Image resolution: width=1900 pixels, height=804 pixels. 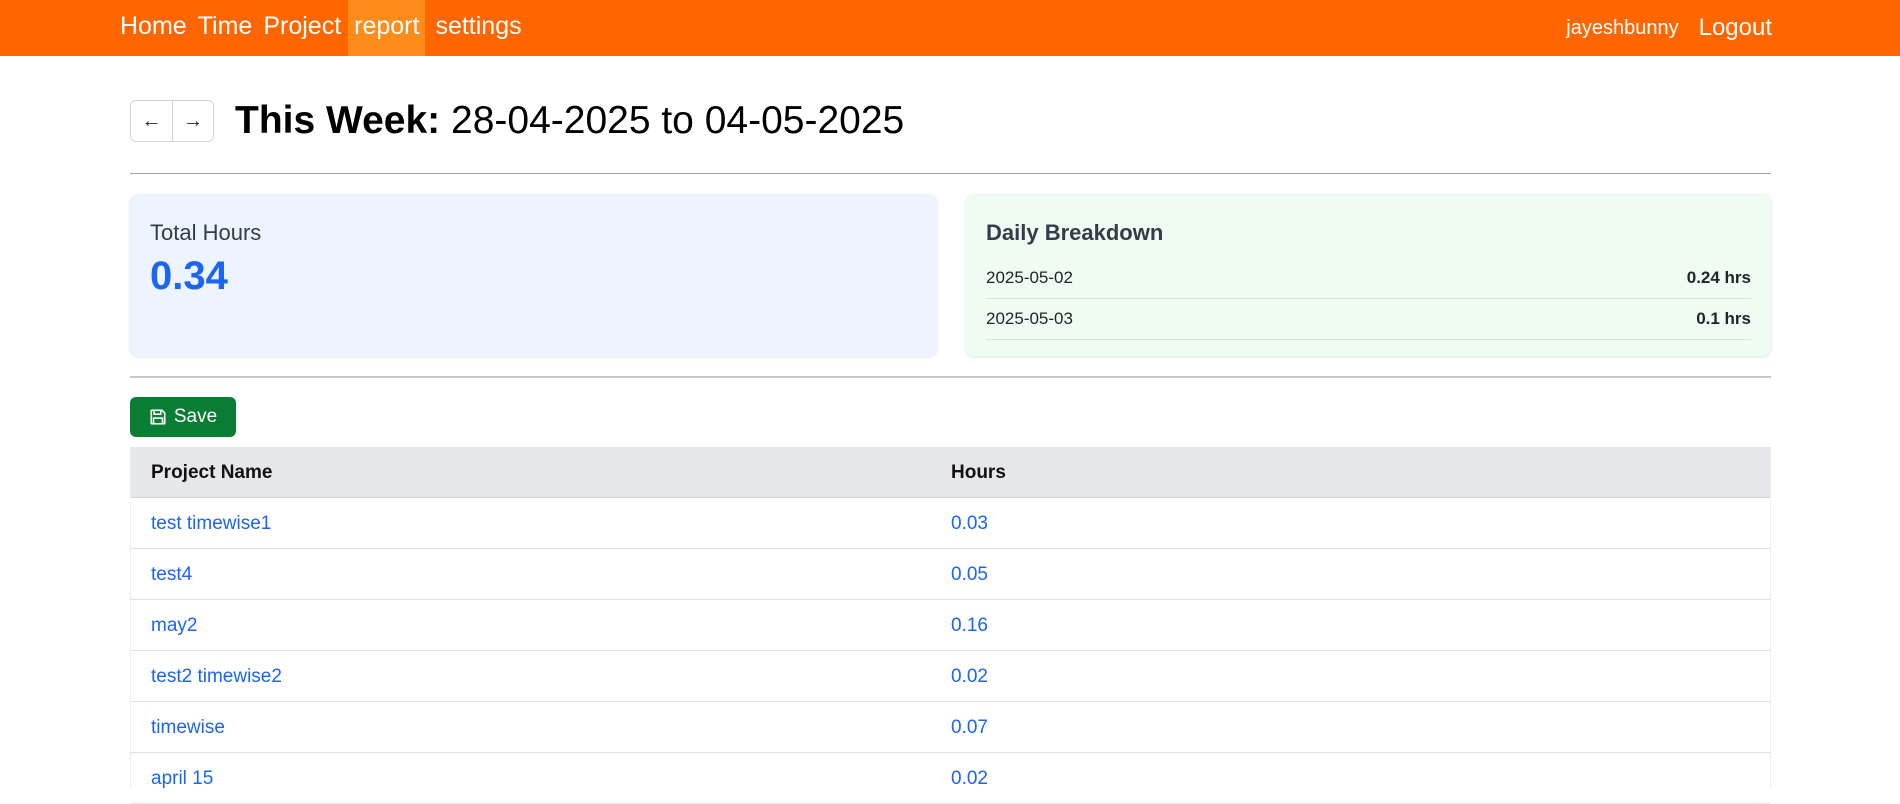 What do you see at coordinates (302, 28) in the screenshot?
I see `nav-project: Project` at bounding box center [302, 28].